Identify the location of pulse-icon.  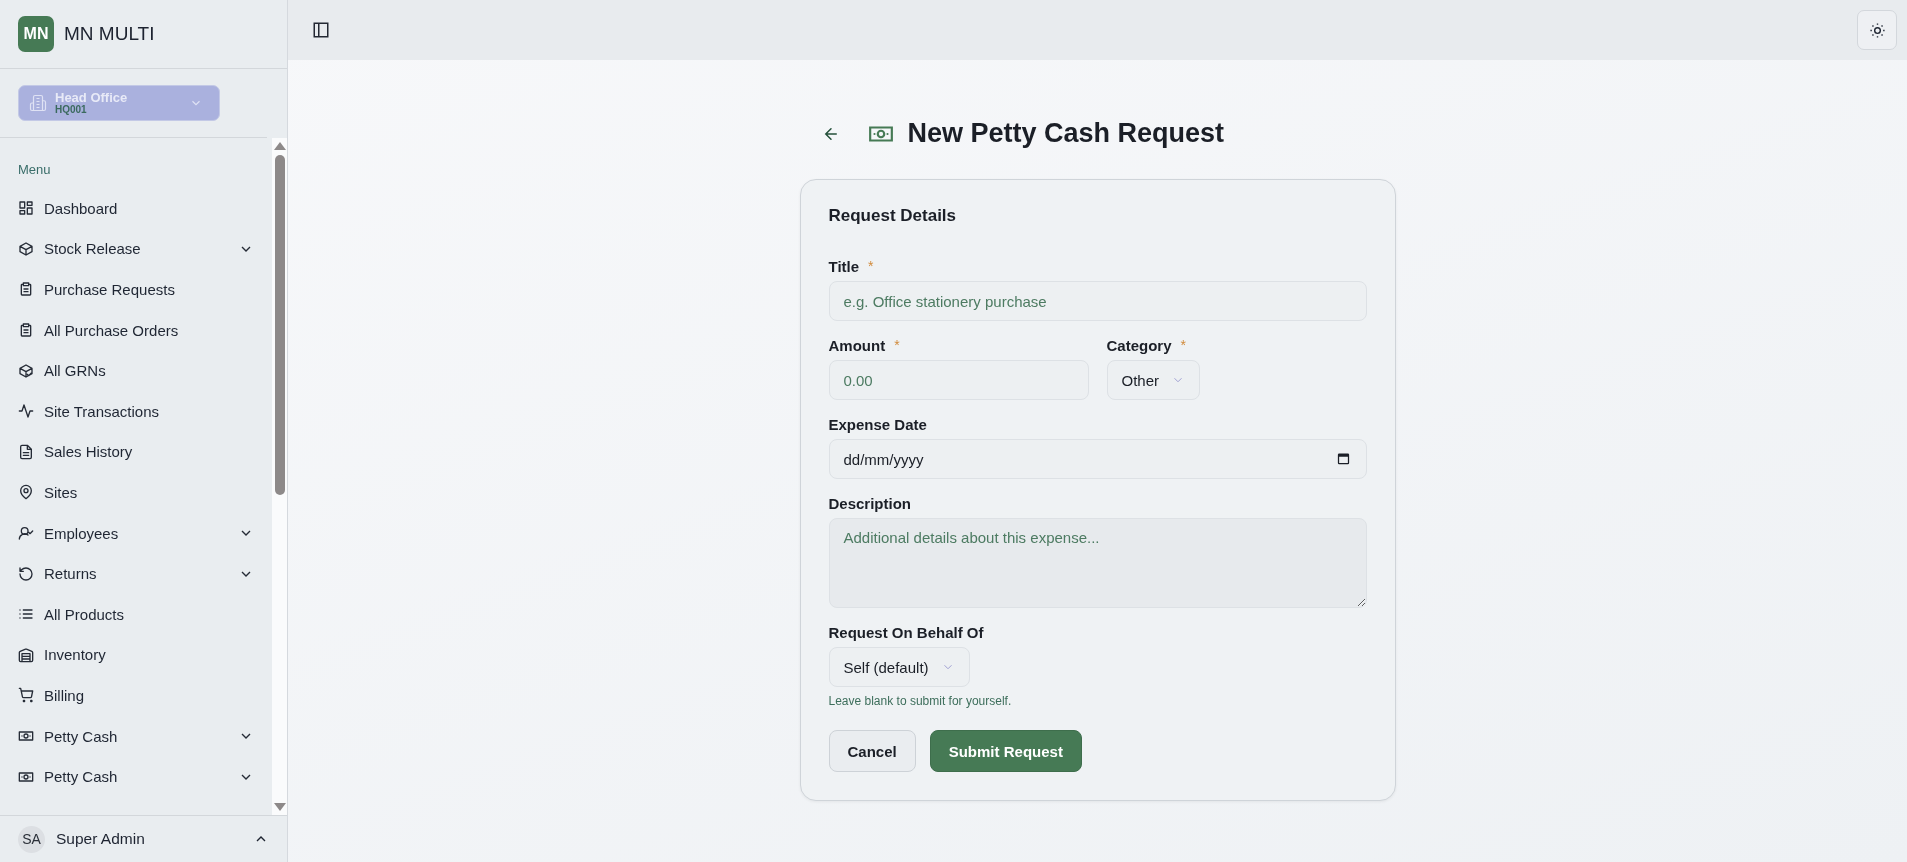
(26, 411).